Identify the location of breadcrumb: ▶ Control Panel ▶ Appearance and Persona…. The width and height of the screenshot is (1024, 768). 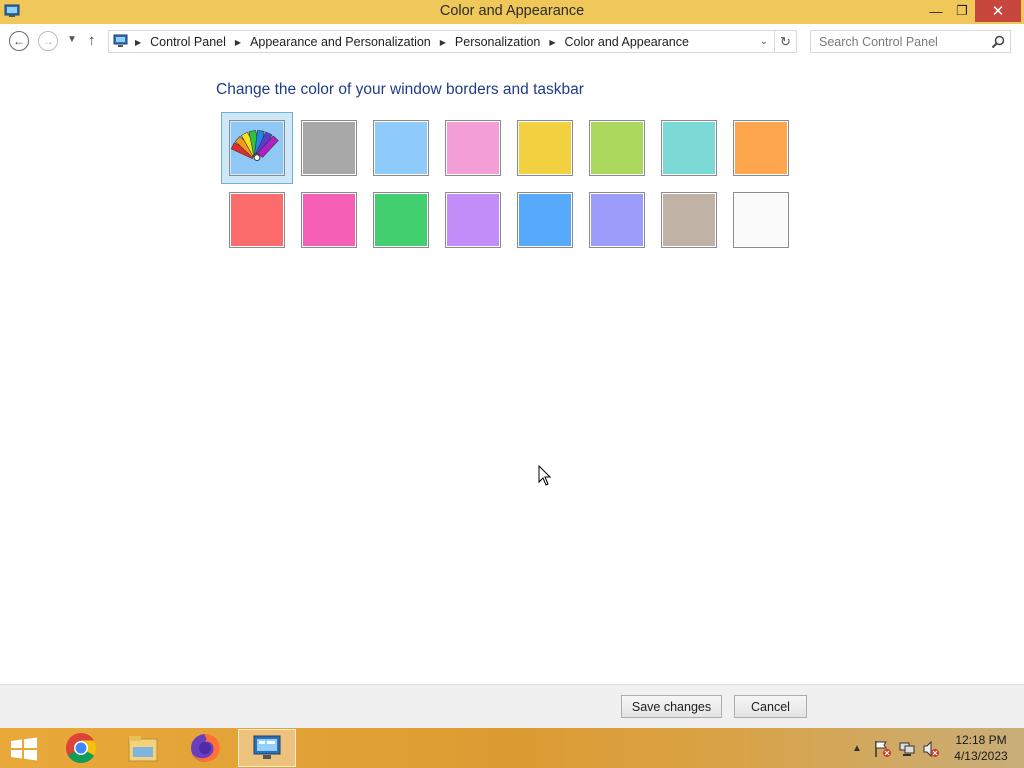
(411, 42).